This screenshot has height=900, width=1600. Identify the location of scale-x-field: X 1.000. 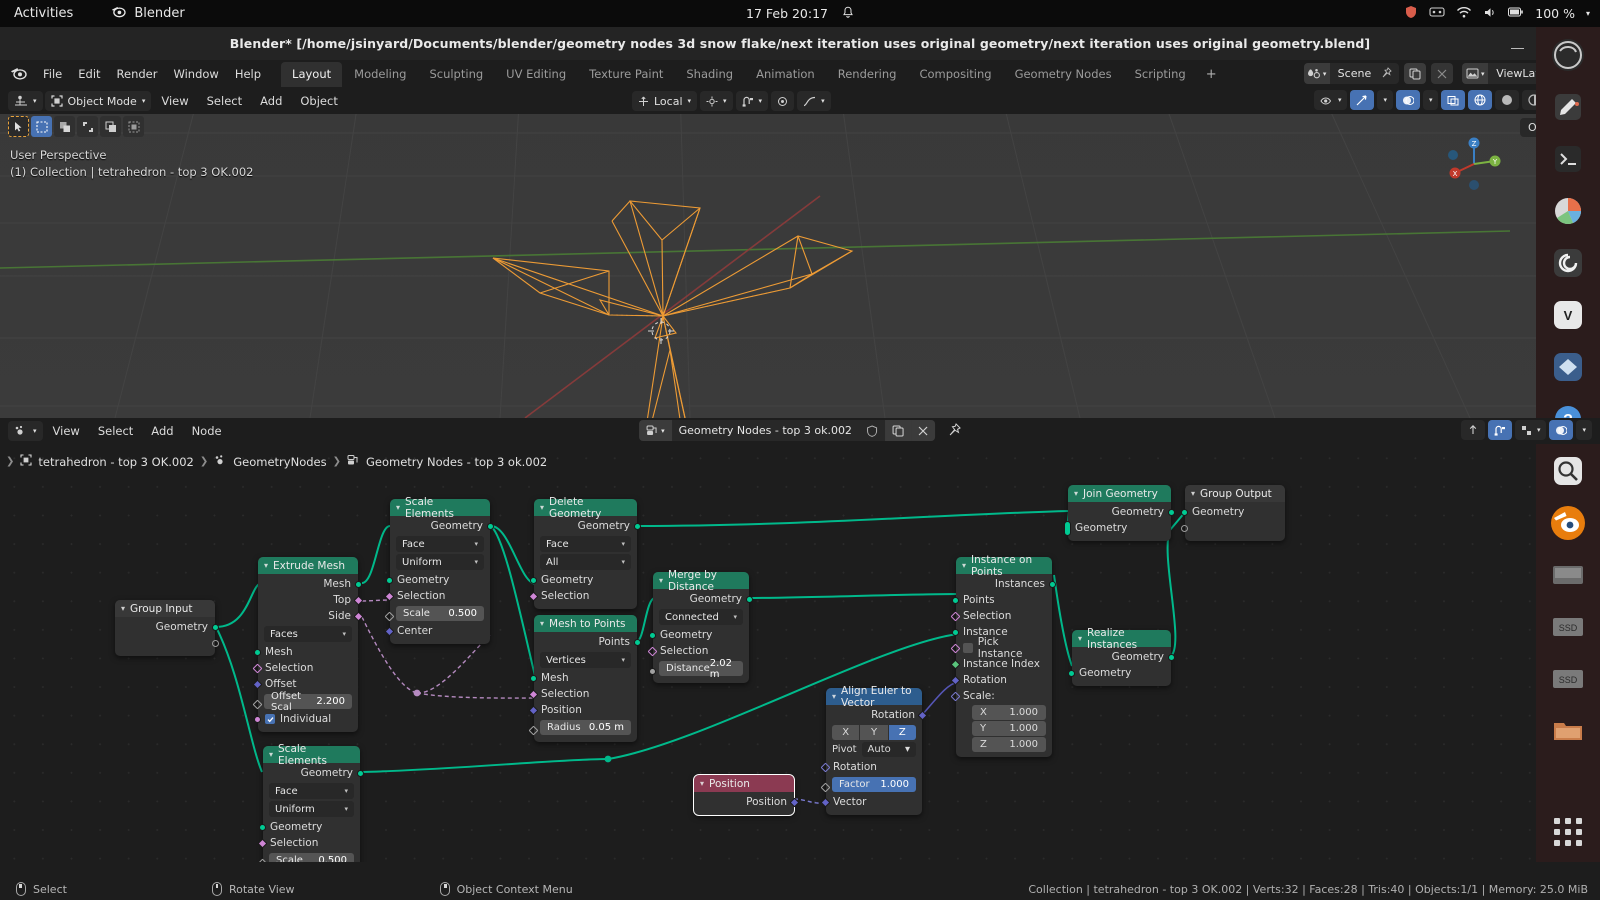
(1009, 712).